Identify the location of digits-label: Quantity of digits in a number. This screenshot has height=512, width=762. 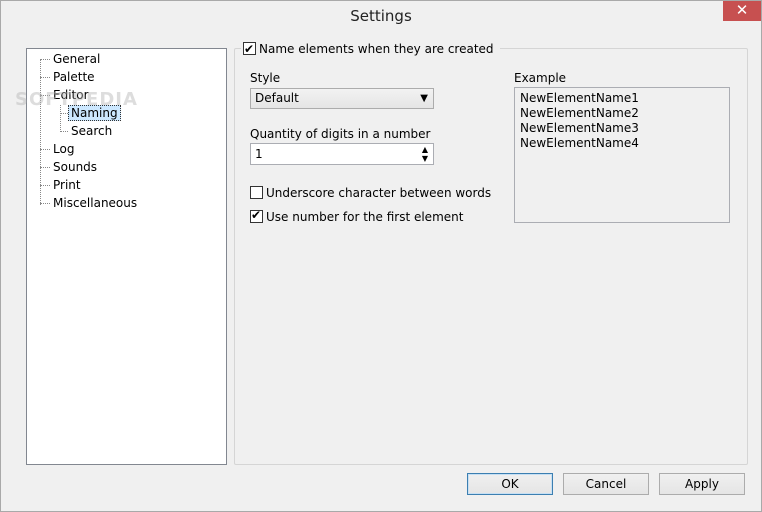
(340, 134).